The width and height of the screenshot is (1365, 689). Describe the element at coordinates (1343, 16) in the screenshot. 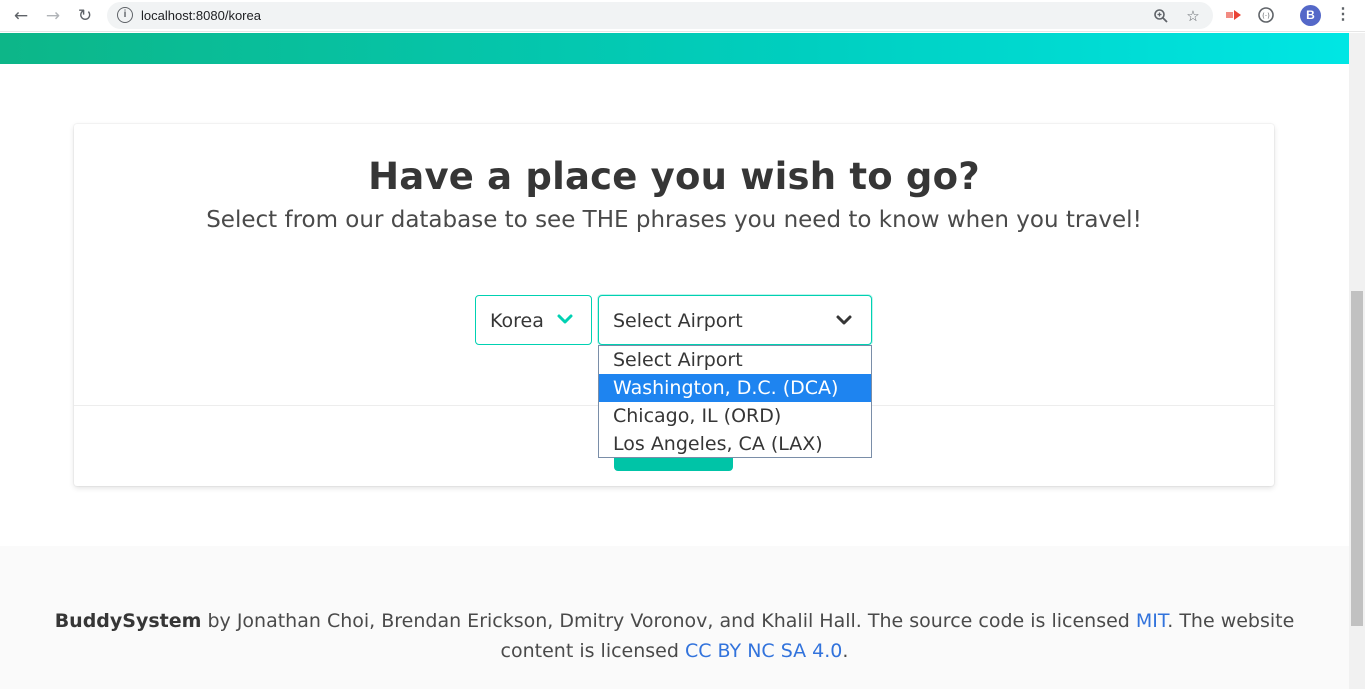

I see `kebab-menu-icon: ⋮` at that location.